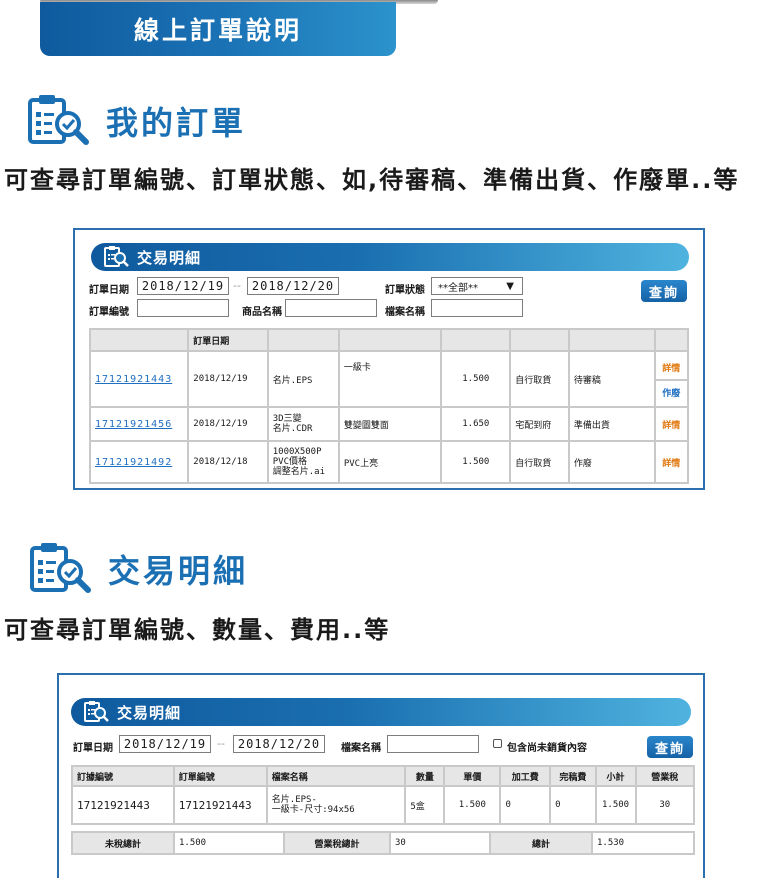 This screenshot has height=878, width=774. What do you see at coordinates (664, 805) in the screenshot?
I see `tax-cell: 30` at bounding box center [664, 805].